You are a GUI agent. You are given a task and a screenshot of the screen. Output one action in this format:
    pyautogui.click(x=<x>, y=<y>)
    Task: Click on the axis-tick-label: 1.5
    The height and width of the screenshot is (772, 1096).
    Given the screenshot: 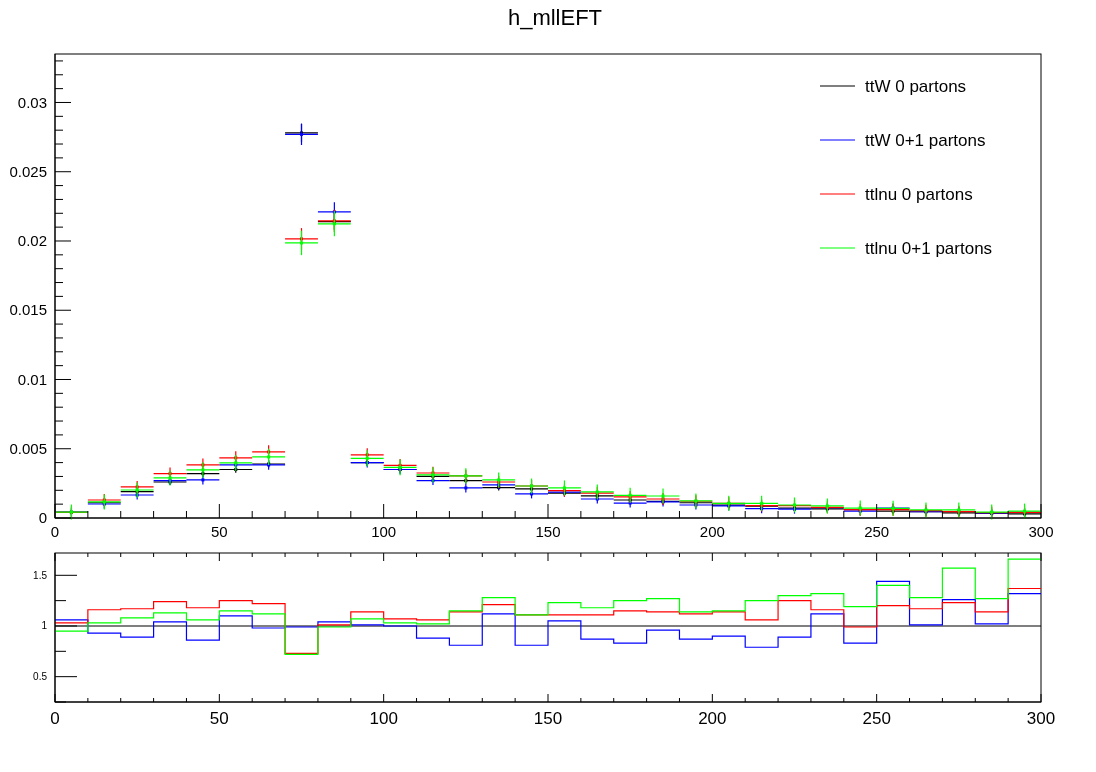 What is the action you would take?
    pyautogui.click(x=40, y=575)
    